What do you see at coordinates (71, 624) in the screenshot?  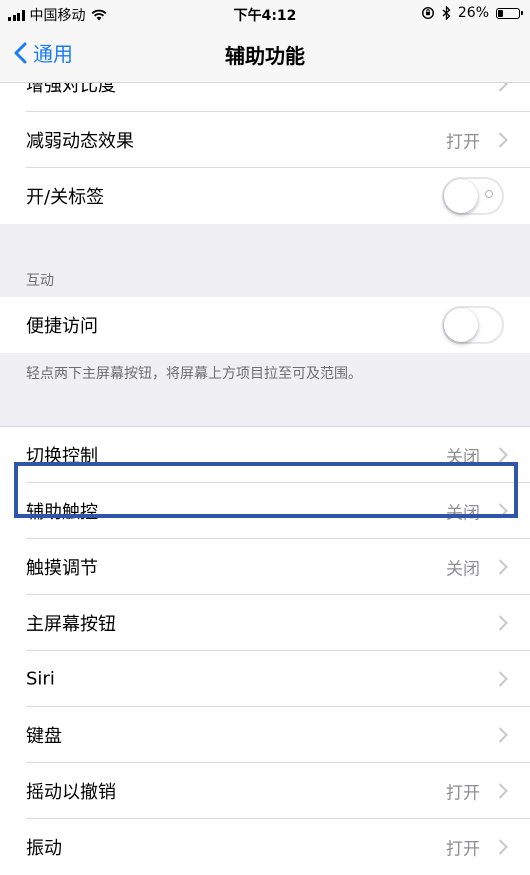 I see `row-label: 主屏幕按钮` at bounding box center [71, 624].